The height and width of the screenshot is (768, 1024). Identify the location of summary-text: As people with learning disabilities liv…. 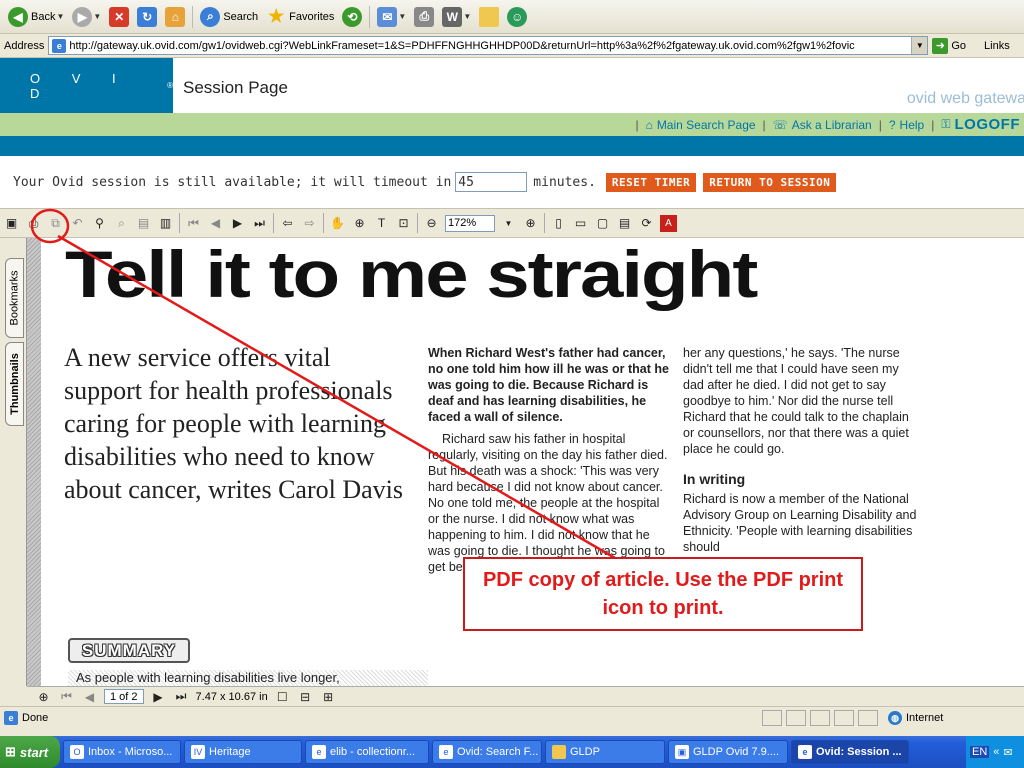
(248, 678).